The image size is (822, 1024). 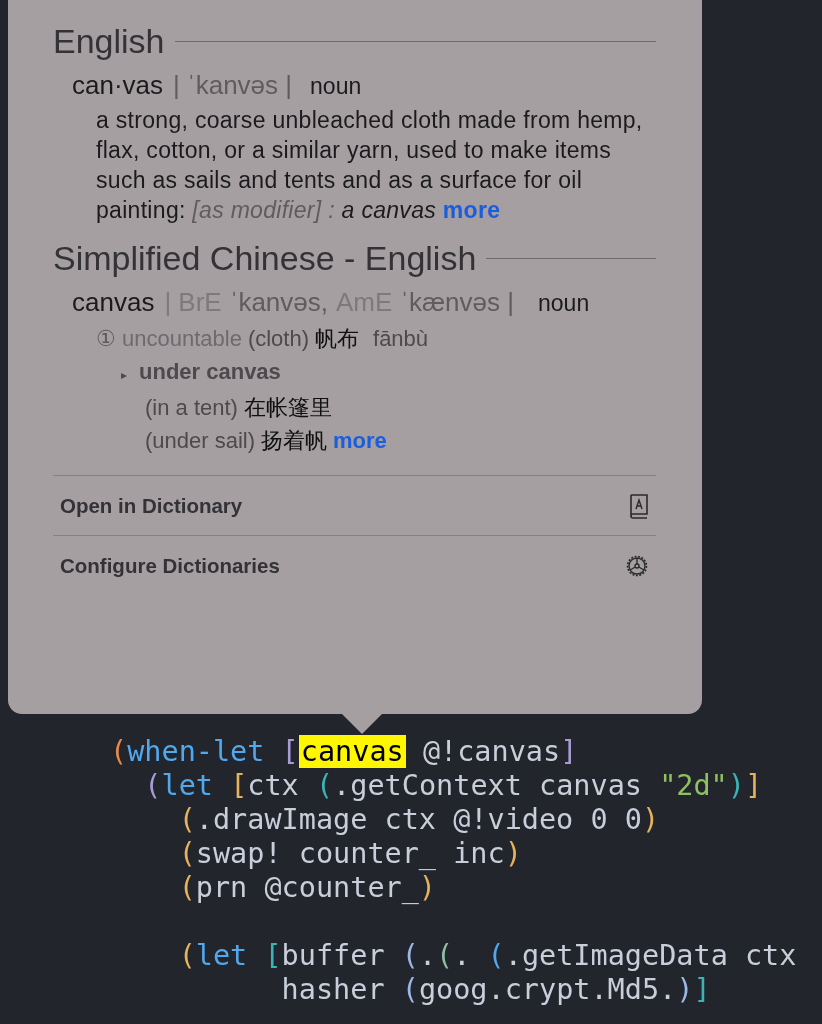 I want to click on definition-text: a strong, coarse unbleached cloth made from hemp, flax, cotton, or a similar yarn, used to make items such as sails and tents and as a surface for oil painting: [as modifier] : a canvas more, so click(x=370, y=165).